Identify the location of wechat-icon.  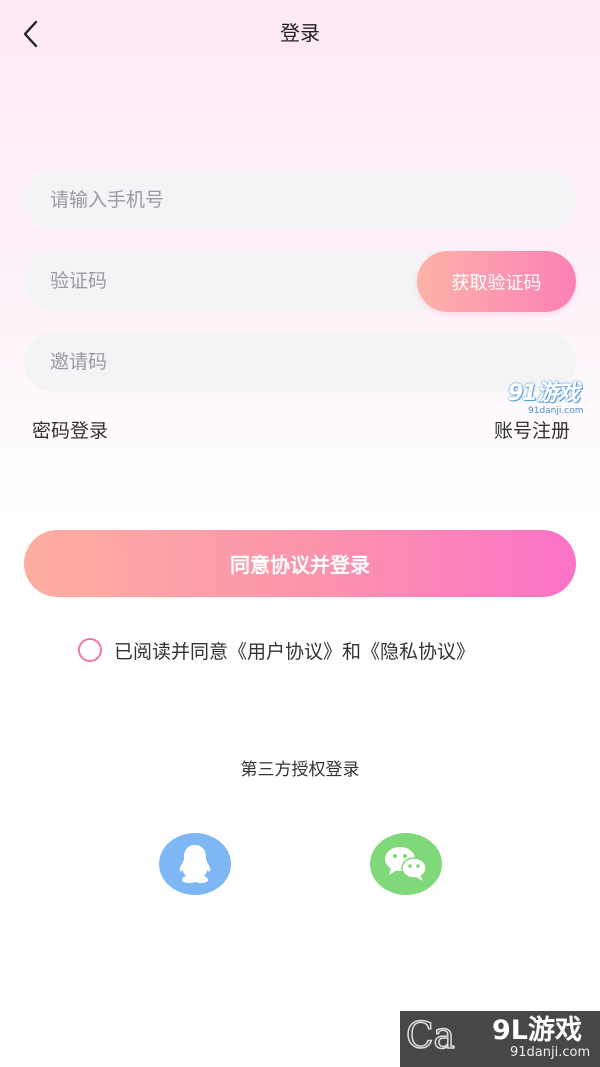
(406, 864).